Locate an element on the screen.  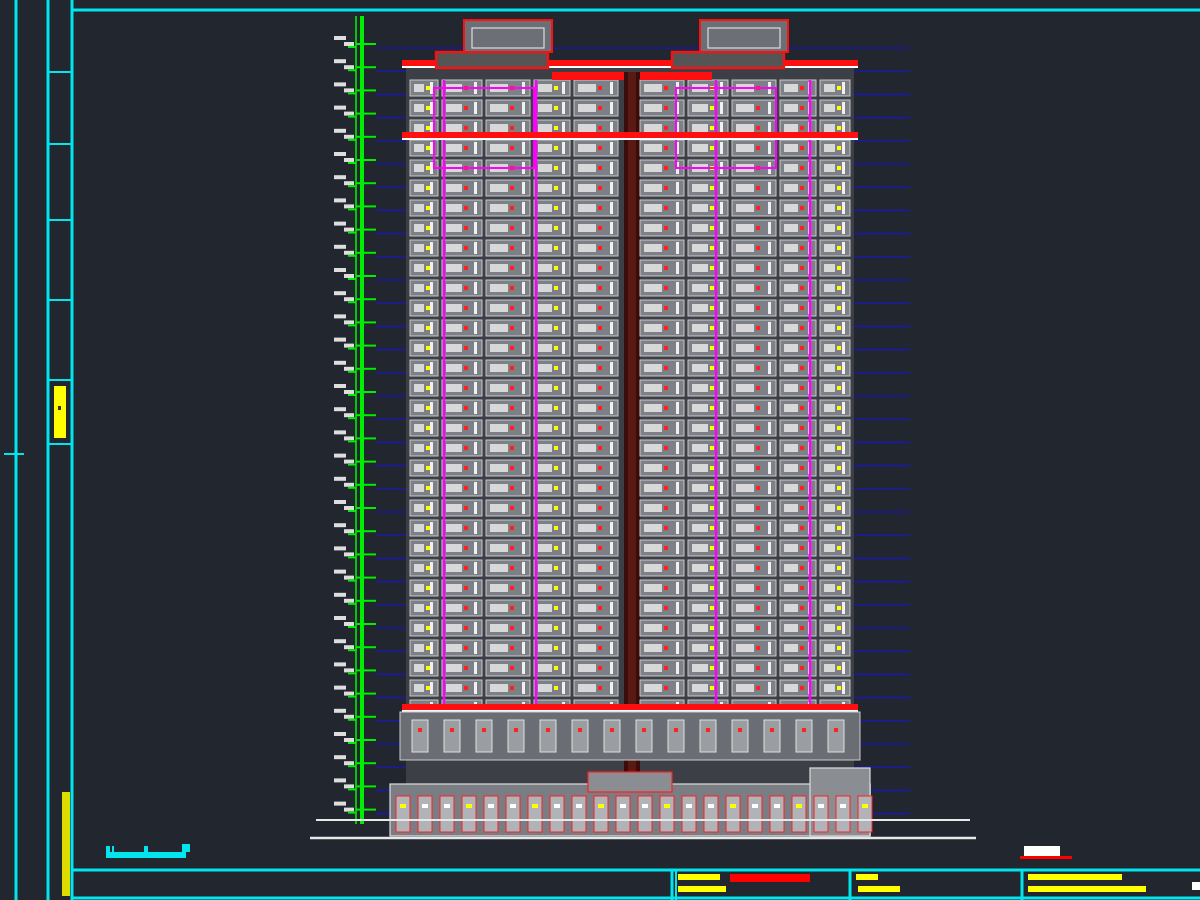
scale-bar-icon is located at coordinates (148, 851).